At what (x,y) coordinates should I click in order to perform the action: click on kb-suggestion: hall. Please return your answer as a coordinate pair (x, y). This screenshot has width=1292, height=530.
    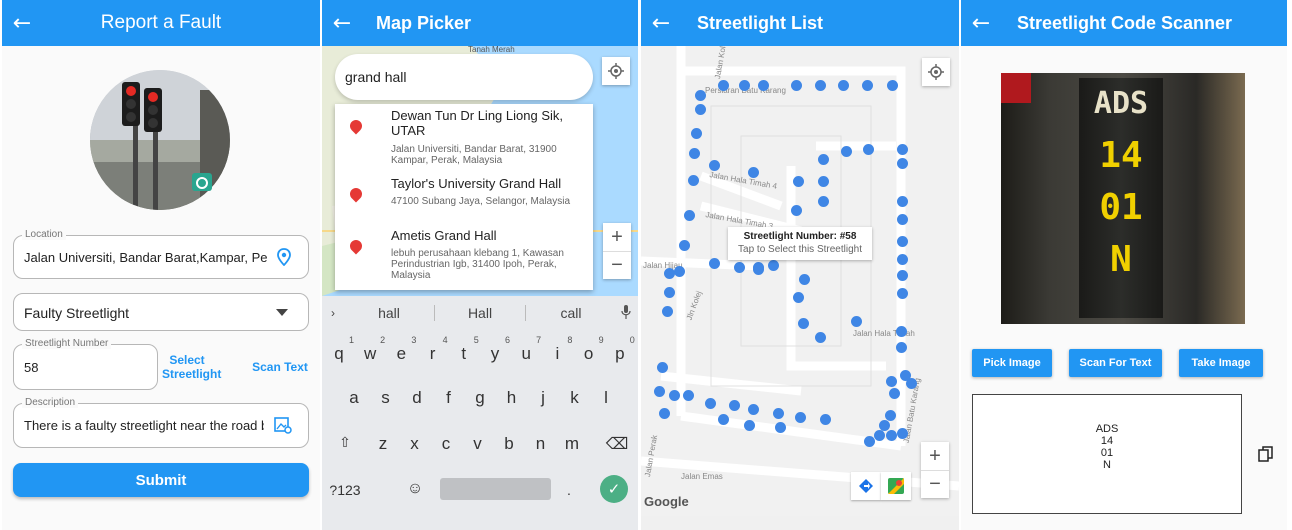
    Looking at the image, I should click on (389, 313).